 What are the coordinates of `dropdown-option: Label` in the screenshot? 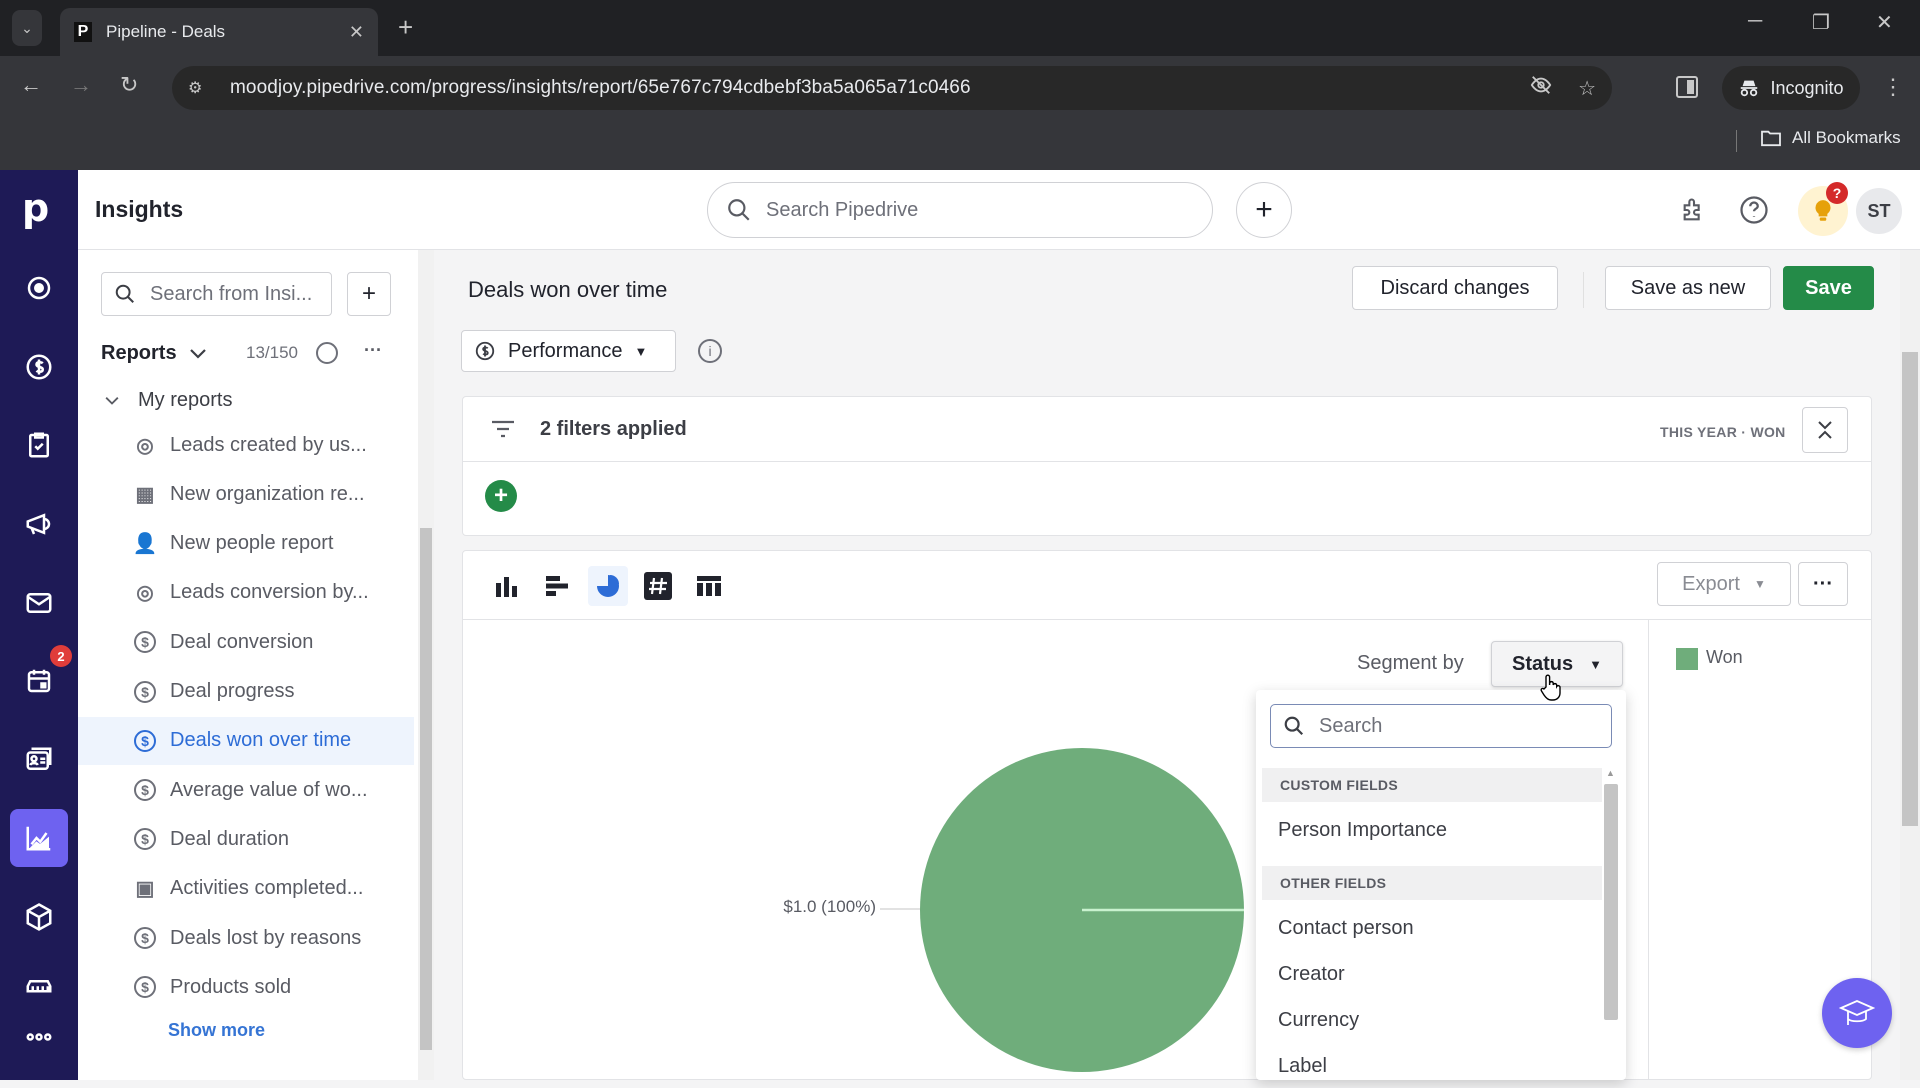 It's located at (1432, 1066).